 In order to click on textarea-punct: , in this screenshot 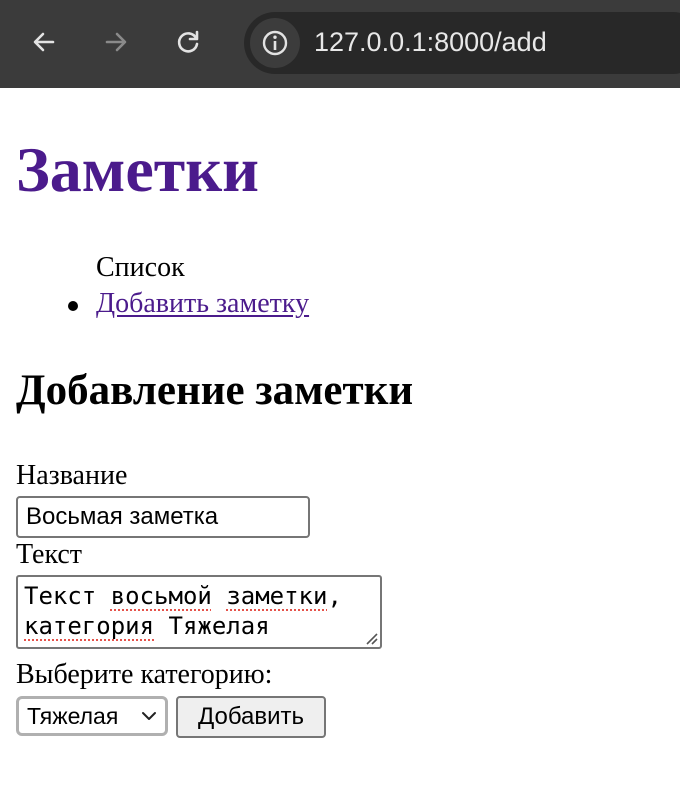, I will do `click(334, 596)`.